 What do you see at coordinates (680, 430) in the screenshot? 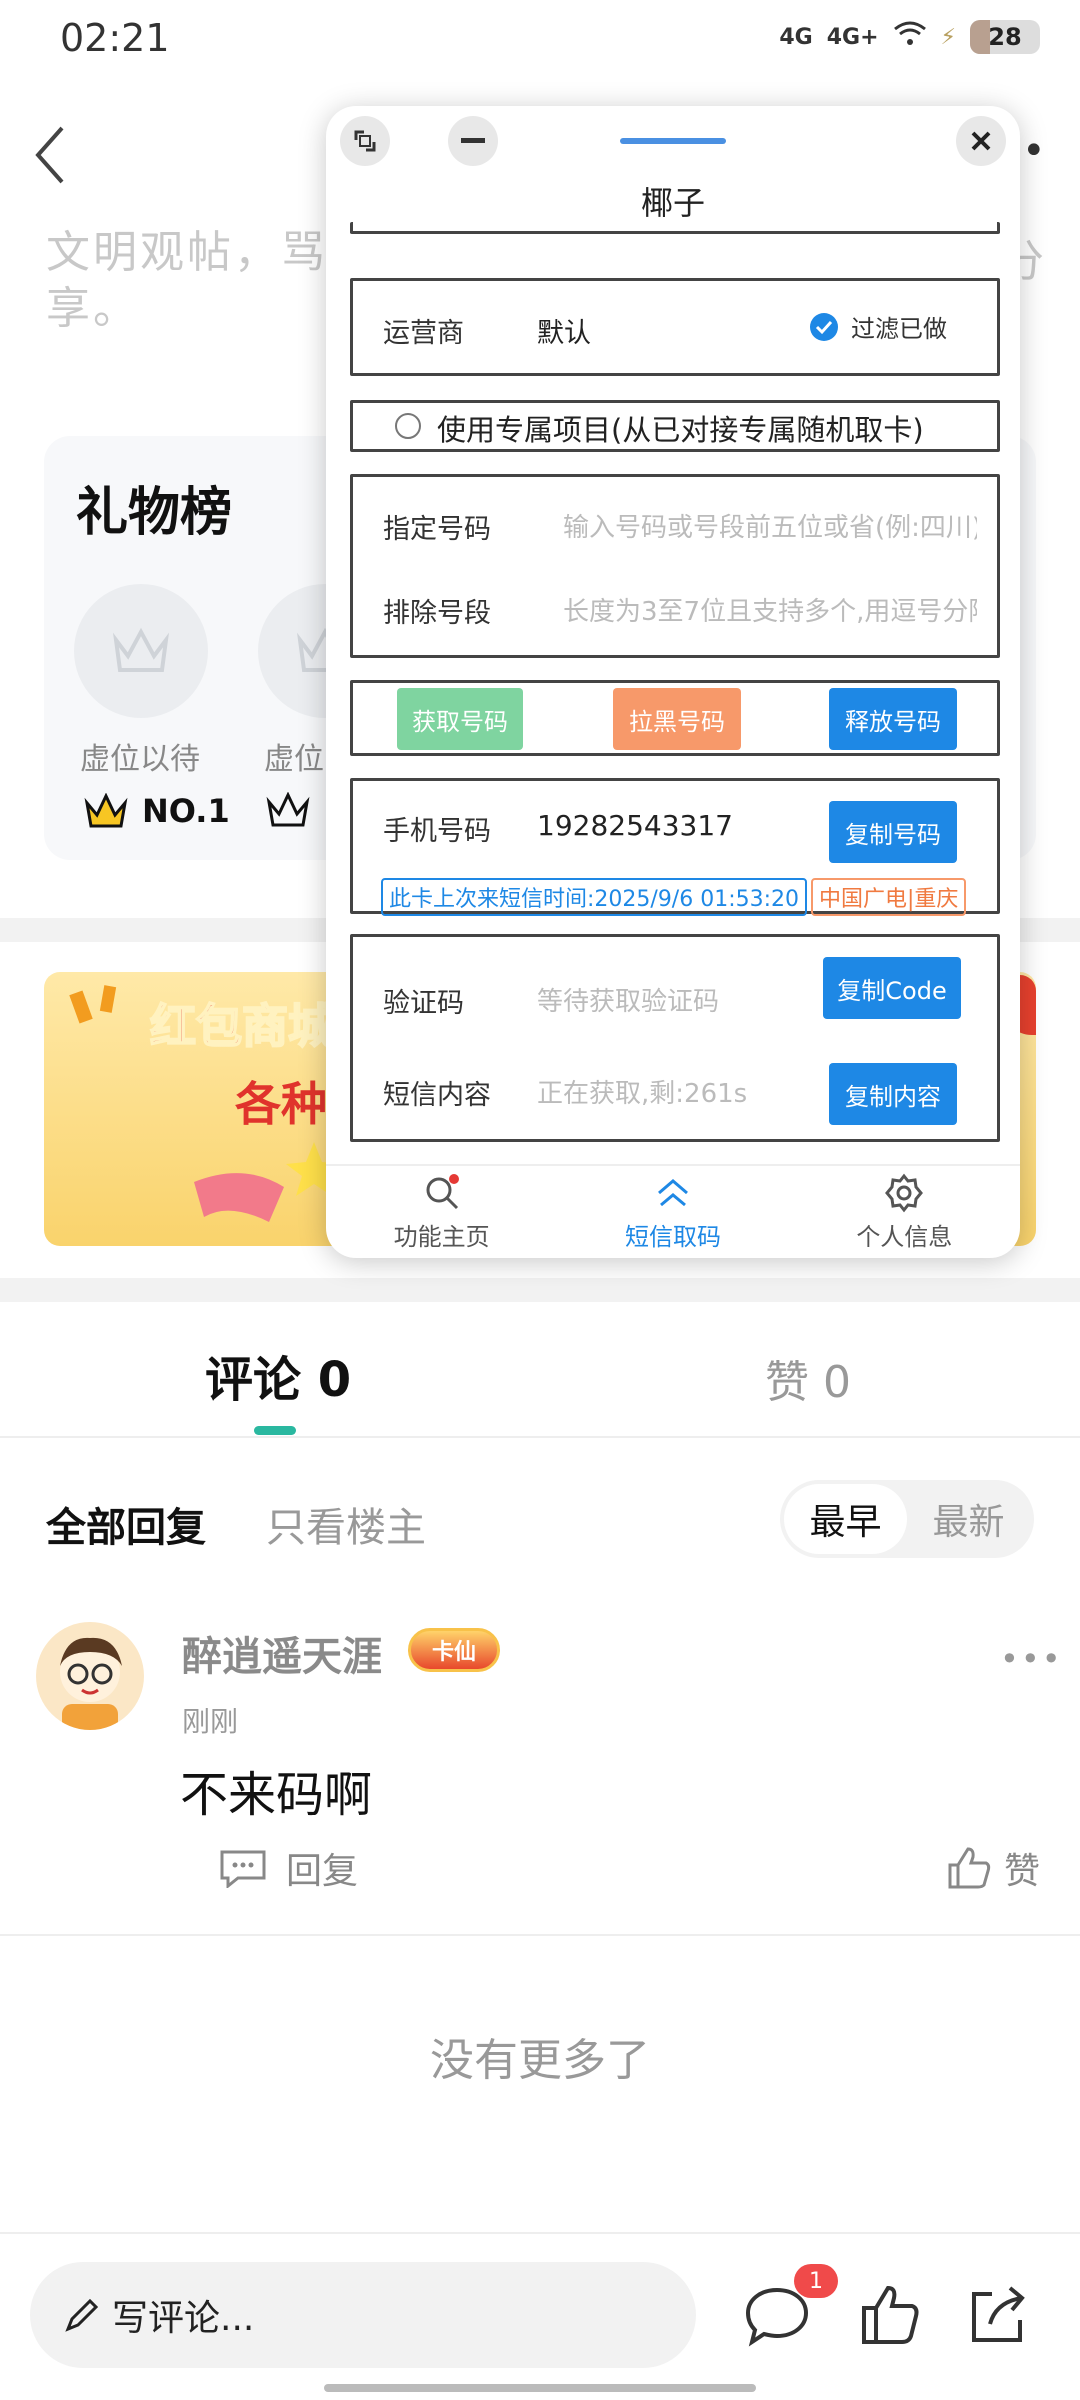
I see `exclusive-label: 使用专属项目(从已对接专属随机取卡)` at bounding box center [680, 430].